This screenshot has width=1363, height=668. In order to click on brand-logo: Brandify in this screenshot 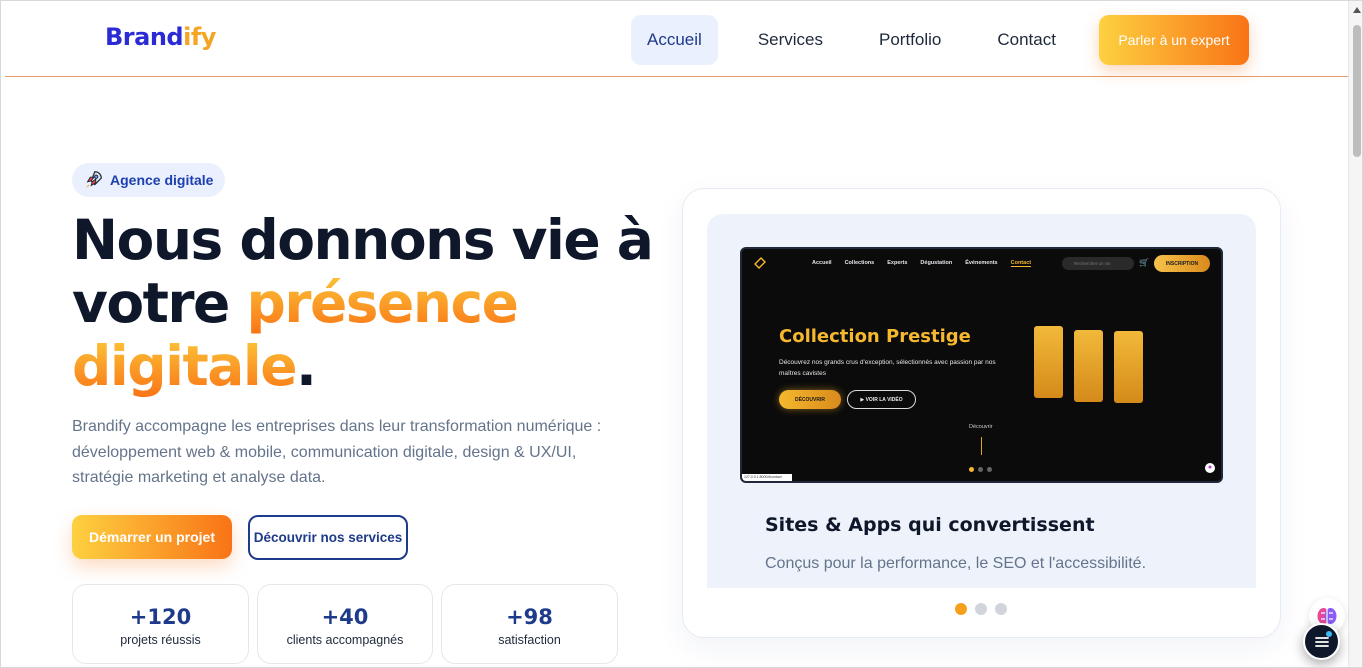, I will do `click(160, 37)`.